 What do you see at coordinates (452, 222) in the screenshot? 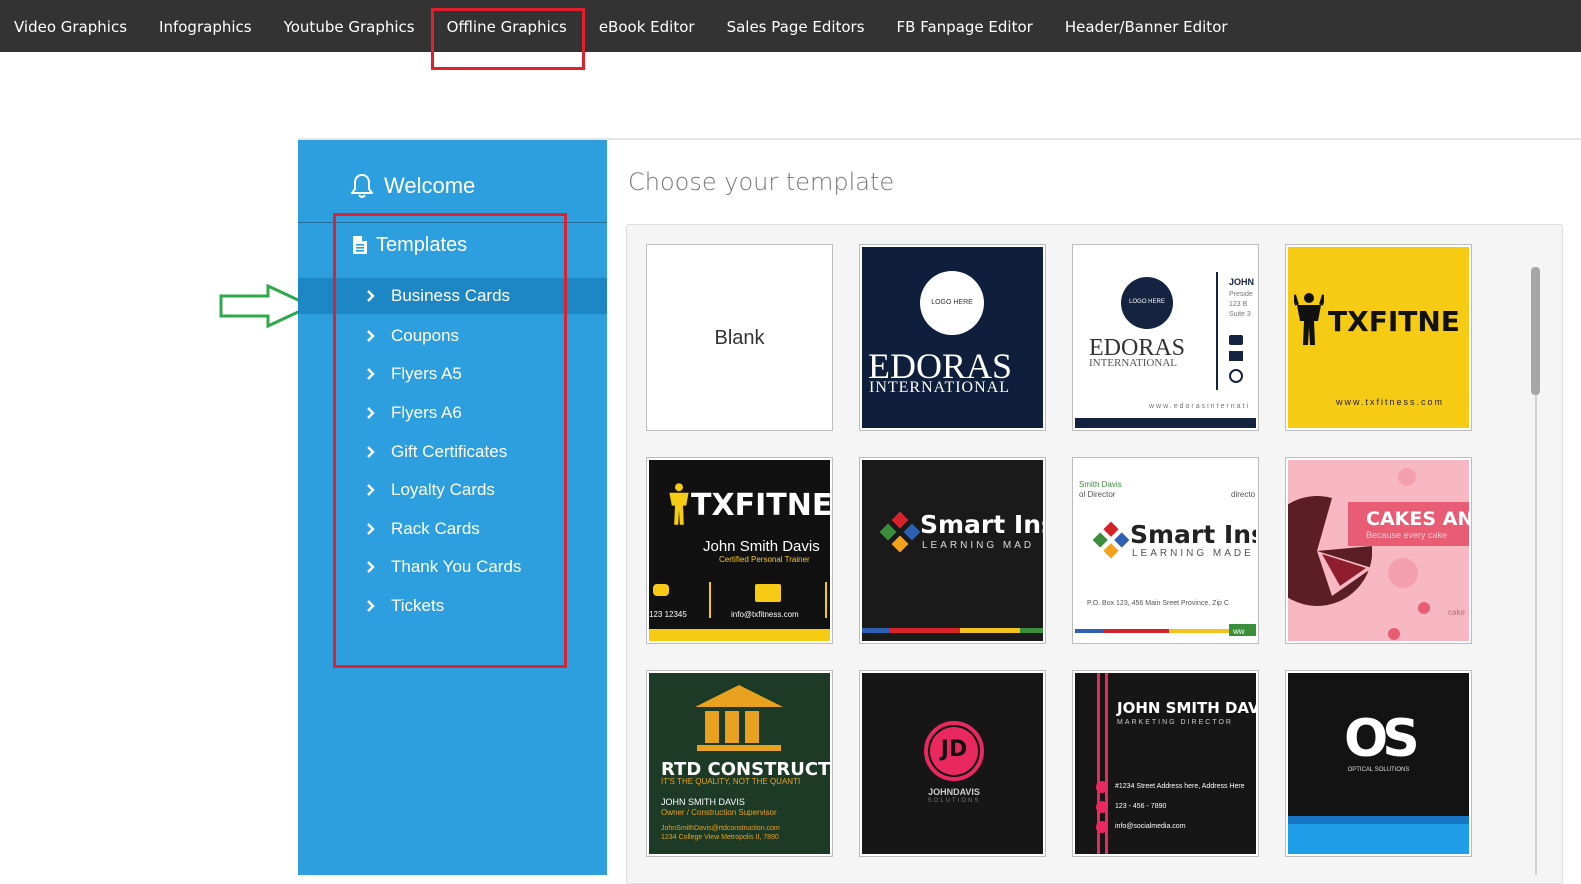
I see `sidebar-divider` at bounding box center [452, 222].